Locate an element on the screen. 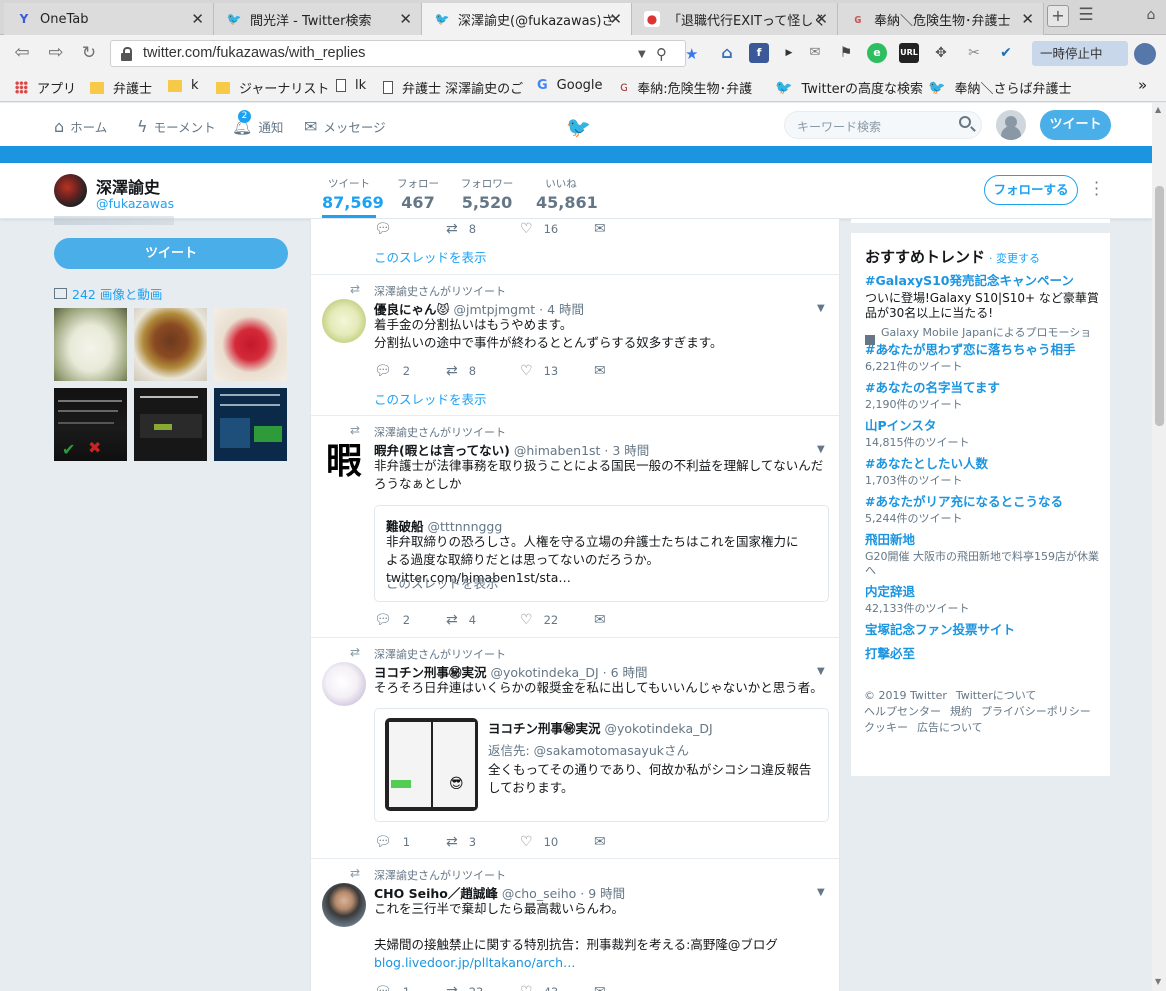 This screenshot has width=1166, height=991. zoom-icon: ⚲ is located at coordinates (661, 54).